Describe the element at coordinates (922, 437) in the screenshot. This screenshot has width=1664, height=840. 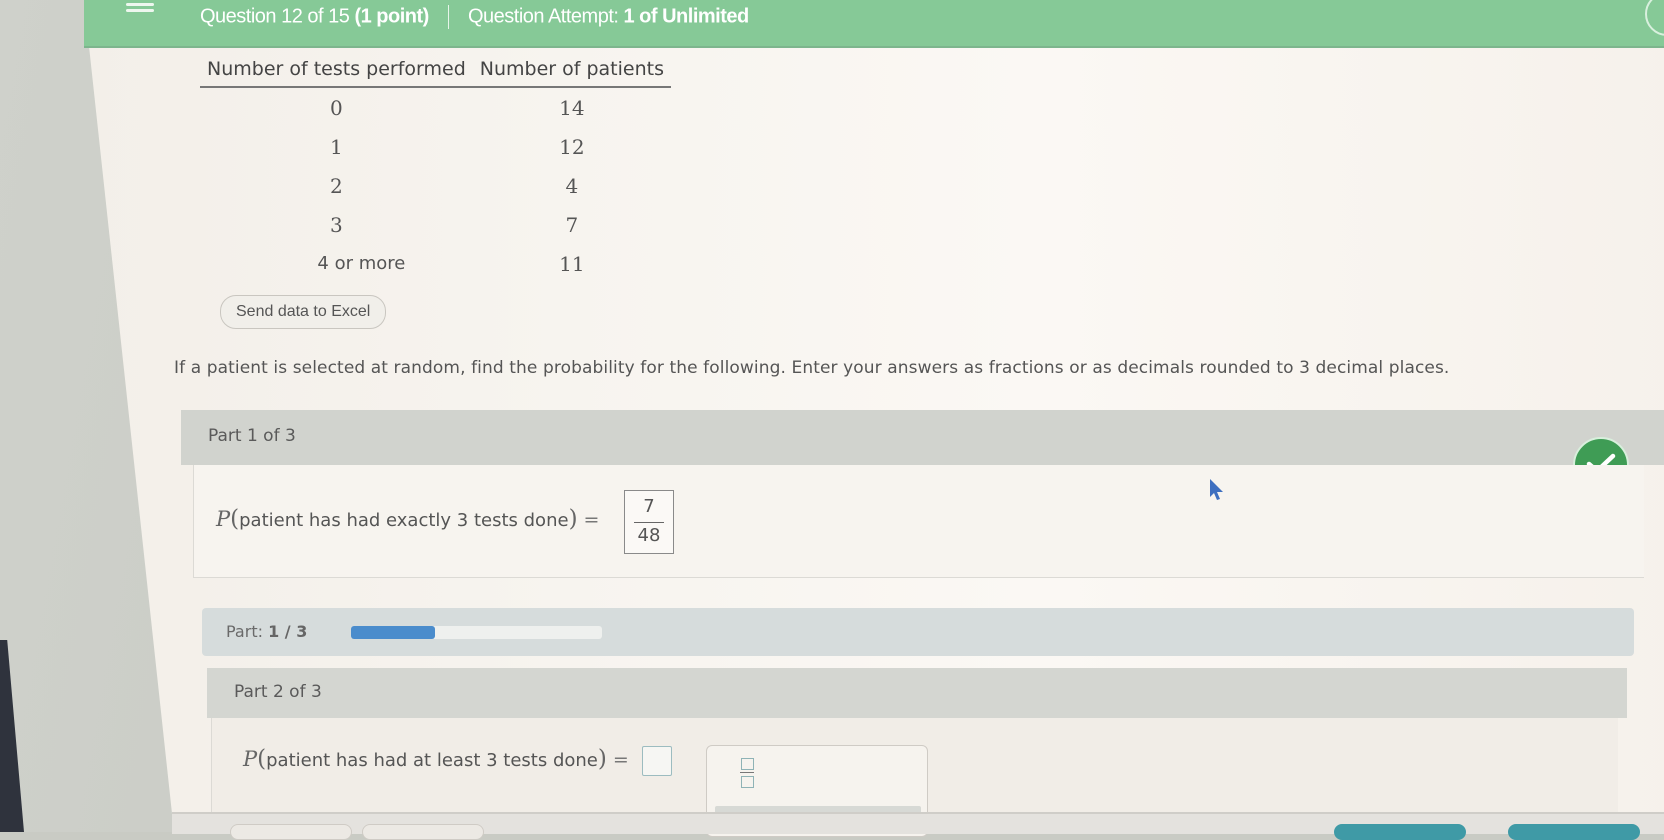
I see `part1-header: Part 1 of 3` at that location.